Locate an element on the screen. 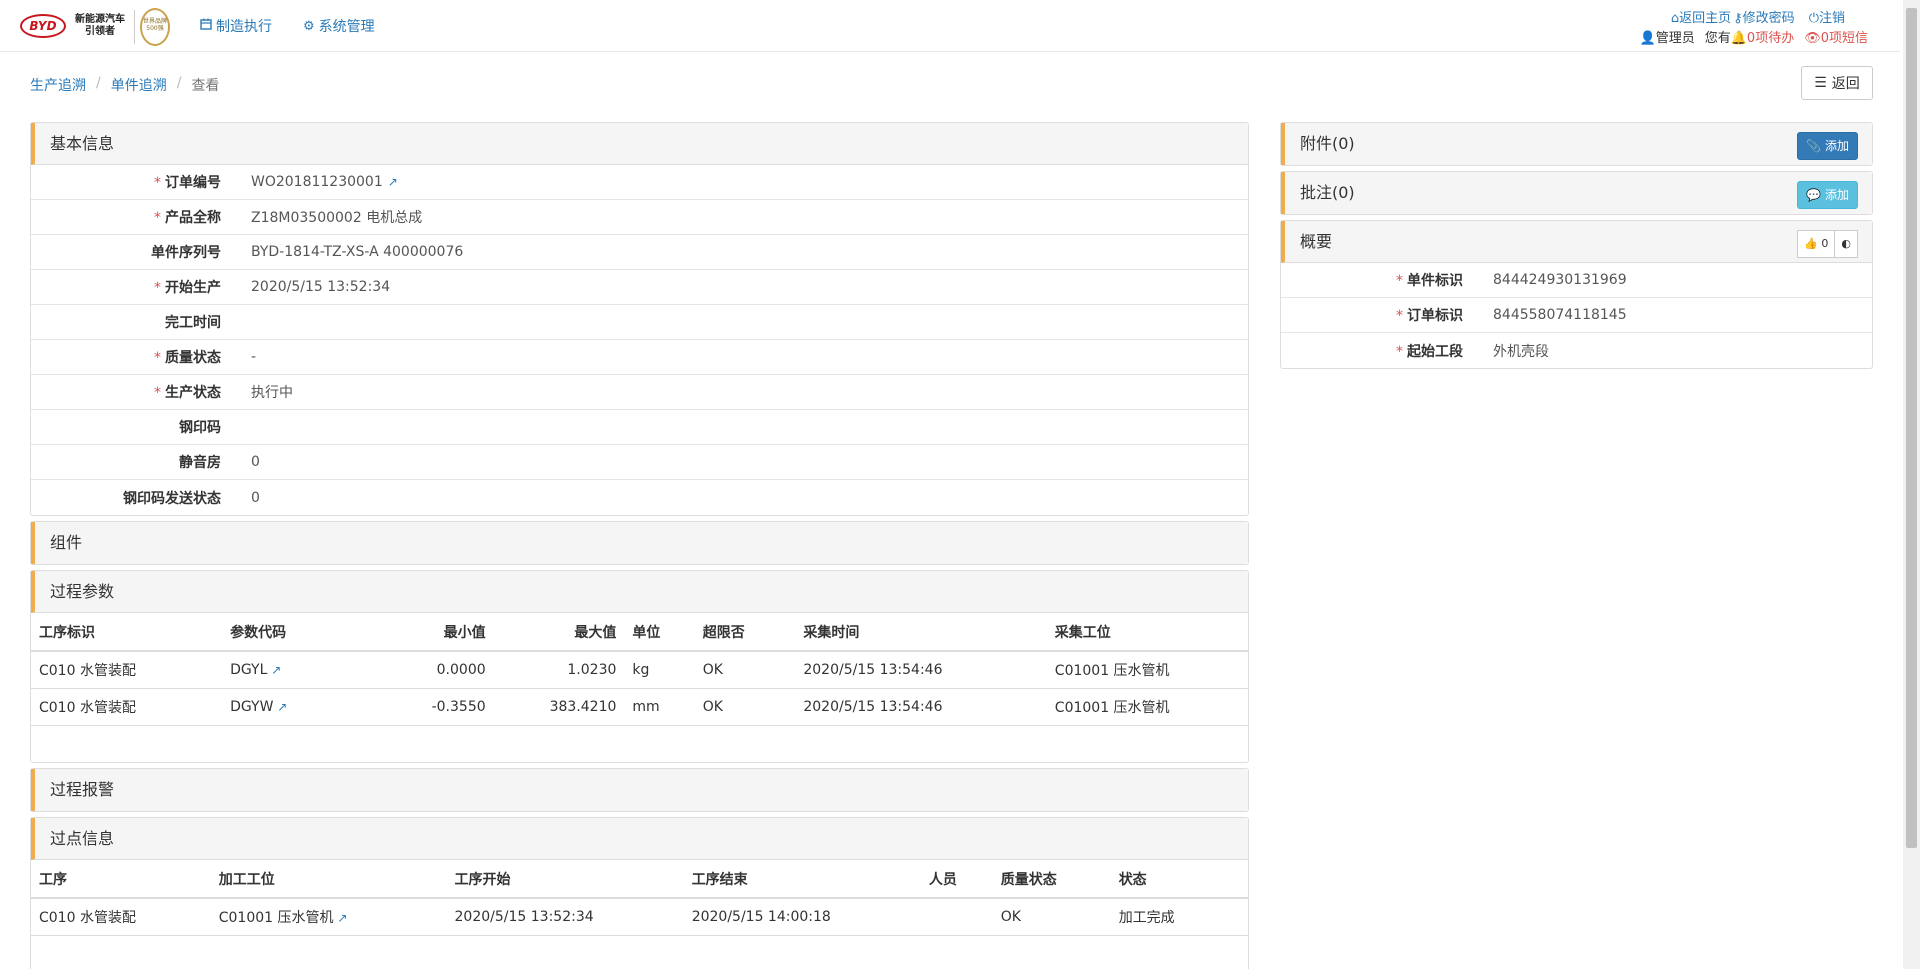  summary-label-text: 单件标识 is located at coordinates (1435, 281).